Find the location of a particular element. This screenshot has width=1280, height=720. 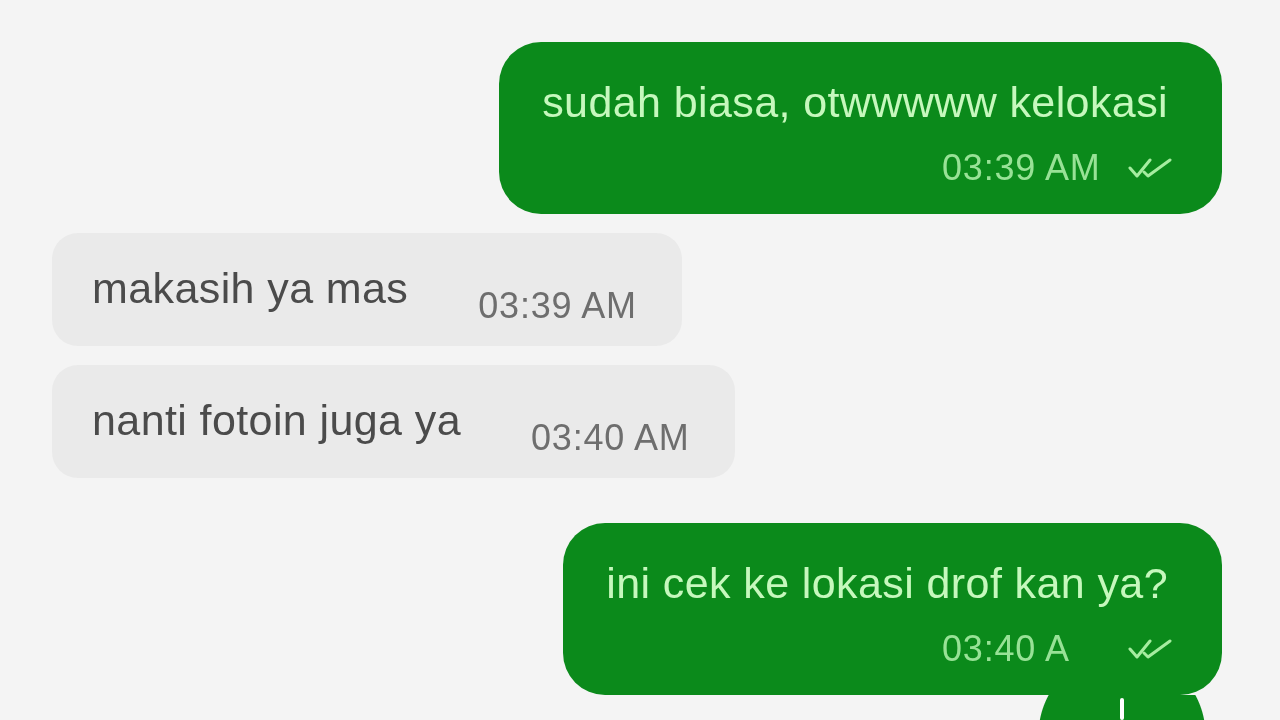

message-text: ini cek ke lokasi drof kan ya? is located at coordinates (887, 583).